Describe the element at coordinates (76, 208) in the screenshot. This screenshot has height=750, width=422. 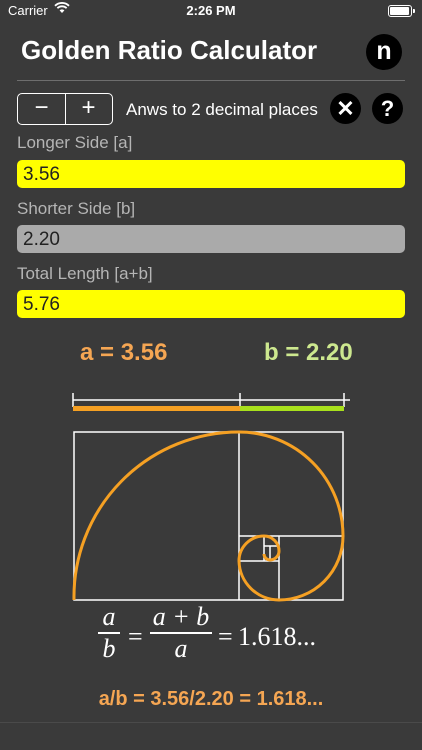
I see `shorter-side-label: Shorter Side [b]` at that location.